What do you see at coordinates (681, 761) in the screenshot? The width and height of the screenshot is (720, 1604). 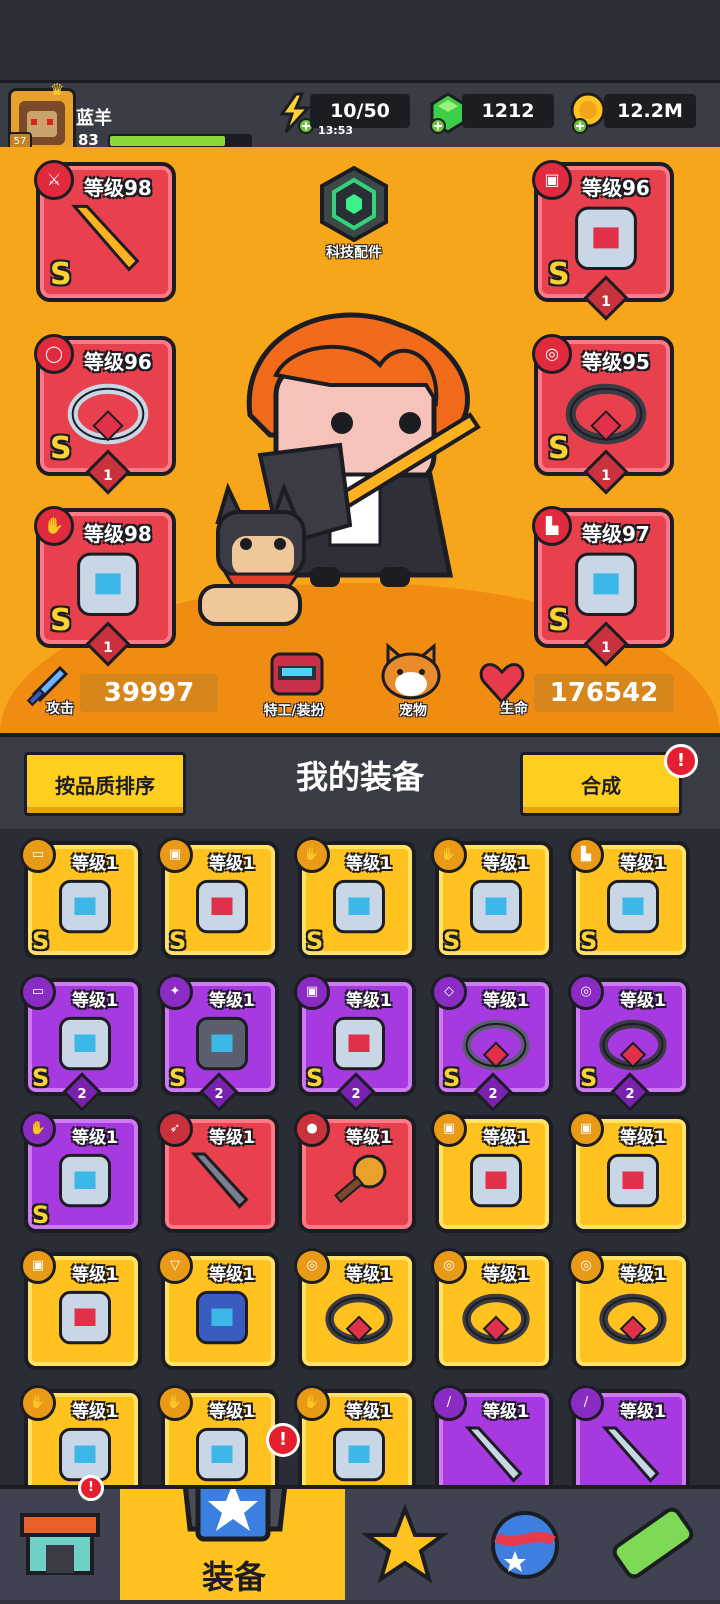 I see `merge-alert-badge: !` at bounding box center [681, 761].